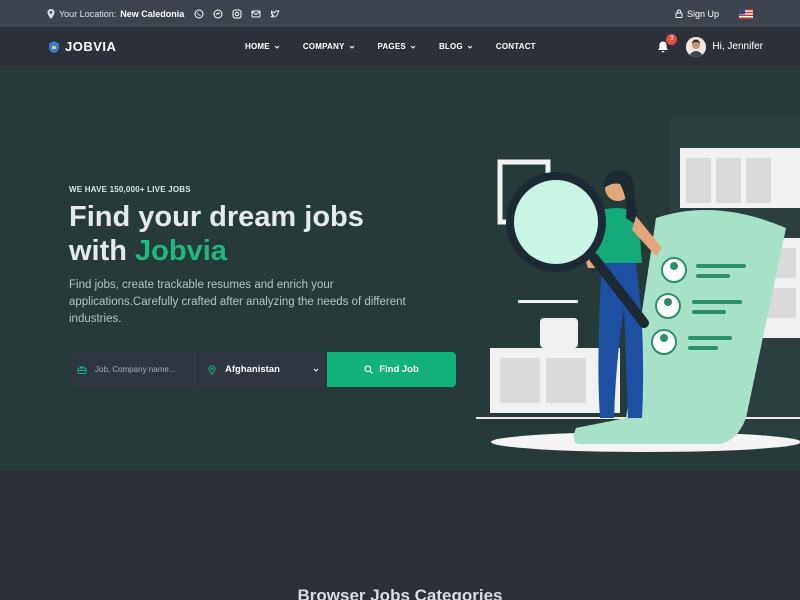 This screenshot has height=600, width=800. What do you see at coordinates (323, 46) in the screenshot?
I see `nav-company-label: COMPANY` at bounding box center [323, 46].